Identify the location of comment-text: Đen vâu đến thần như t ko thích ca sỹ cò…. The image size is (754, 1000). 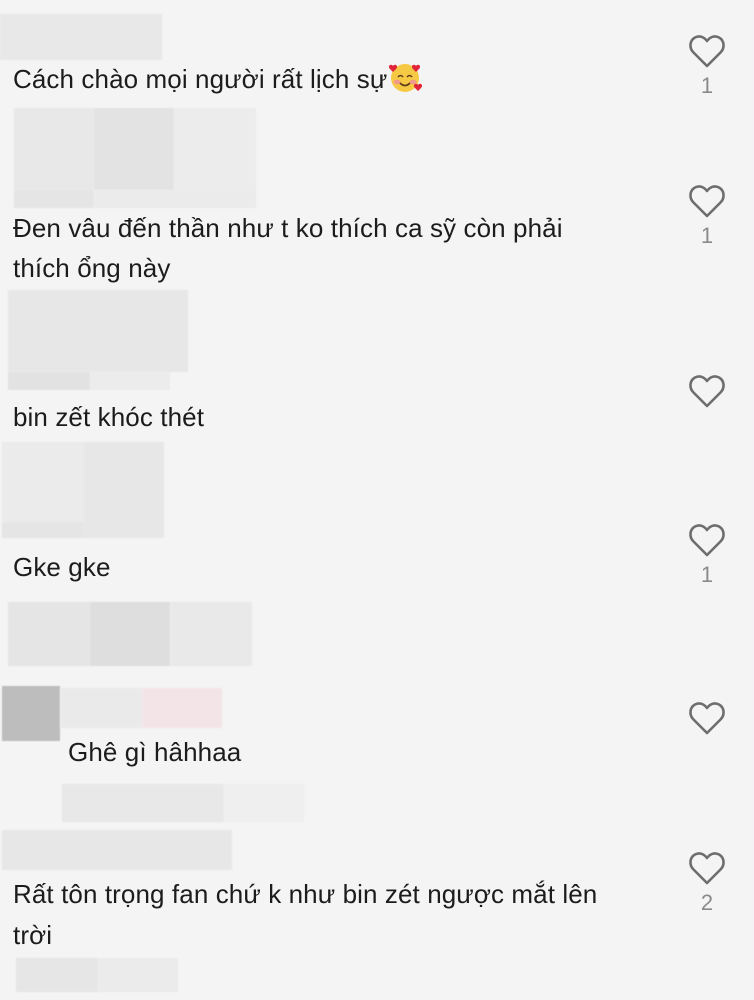
(288, 228).